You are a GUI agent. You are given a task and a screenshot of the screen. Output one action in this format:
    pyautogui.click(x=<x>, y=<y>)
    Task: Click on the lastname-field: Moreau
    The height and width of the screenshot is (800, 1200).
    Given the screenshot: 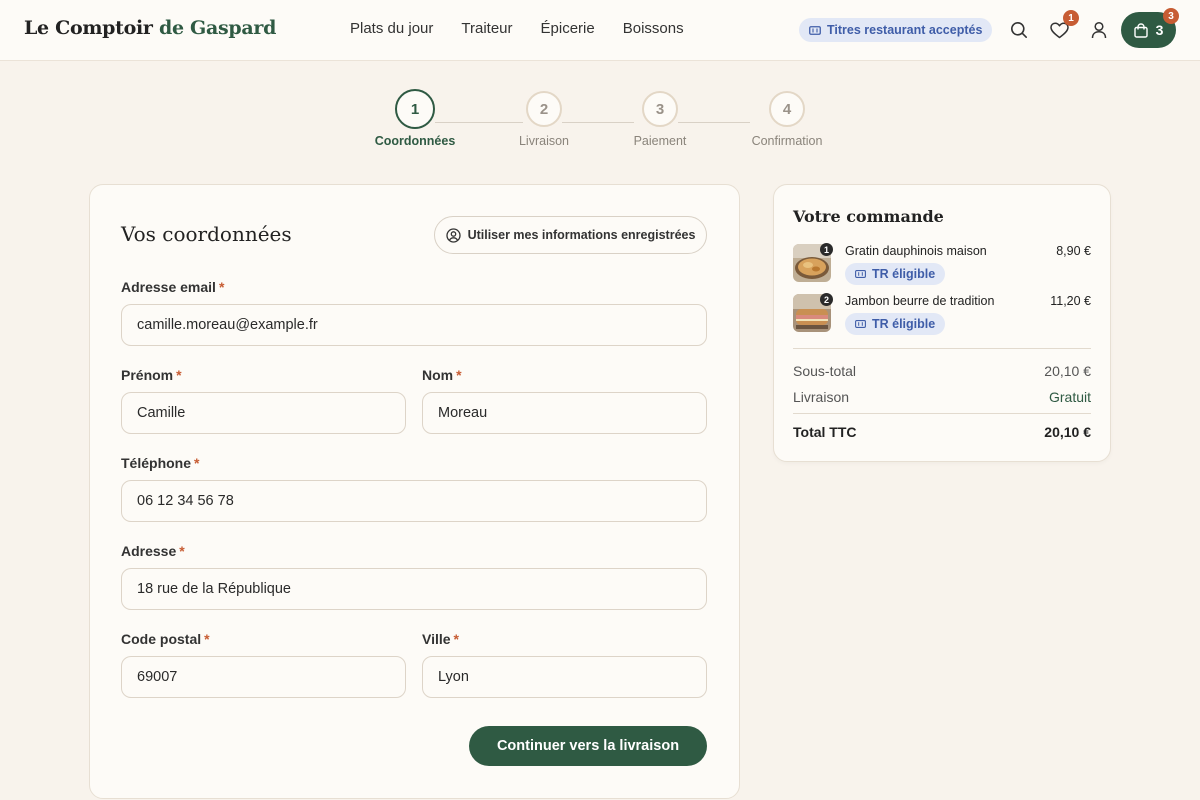 What is the action you would take?
    pyautogui.click(x=564, y=413)
    